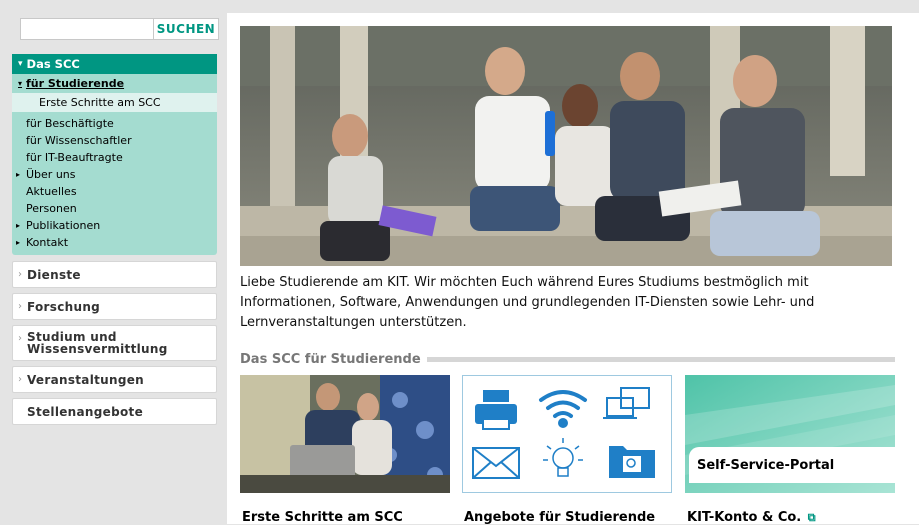 This screenshot has width=919, height=525. Describe the element at coordinates (53, 64) in the screenshot. I see `nav-head-label: Das SCC` at that location.